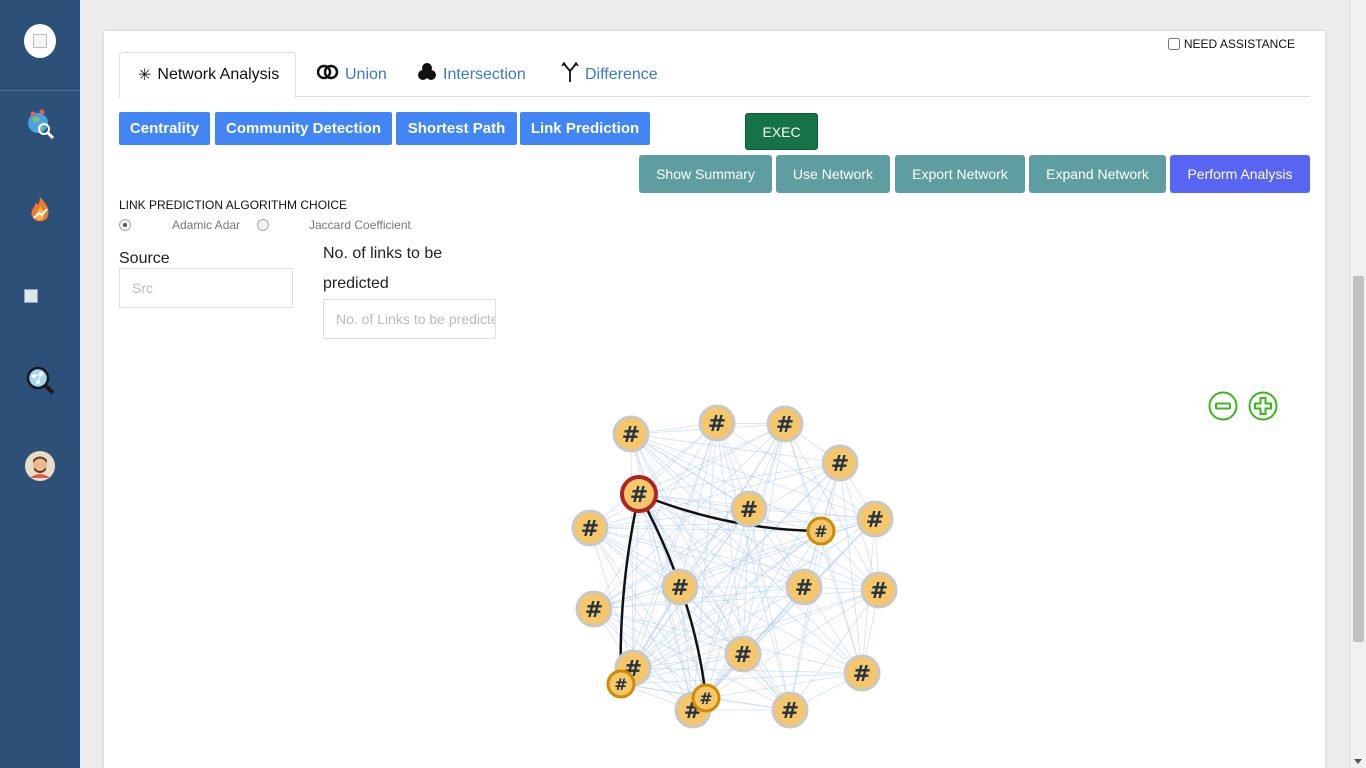 This screenshot has height=768, width=1366. Describe the element at coordinates (351, 74) in the screenshot. I see `tab-union: Union` at that location.